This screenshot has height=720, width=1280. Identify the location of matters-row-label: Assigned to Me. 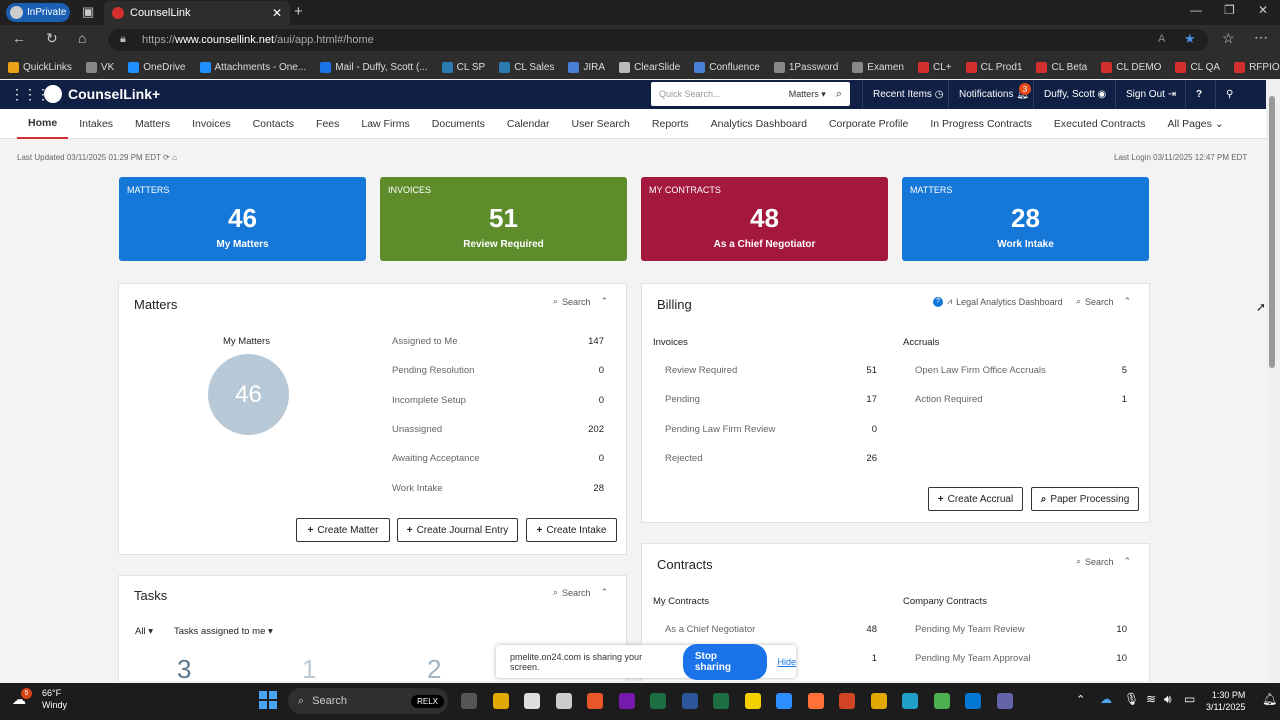
(424, 341).